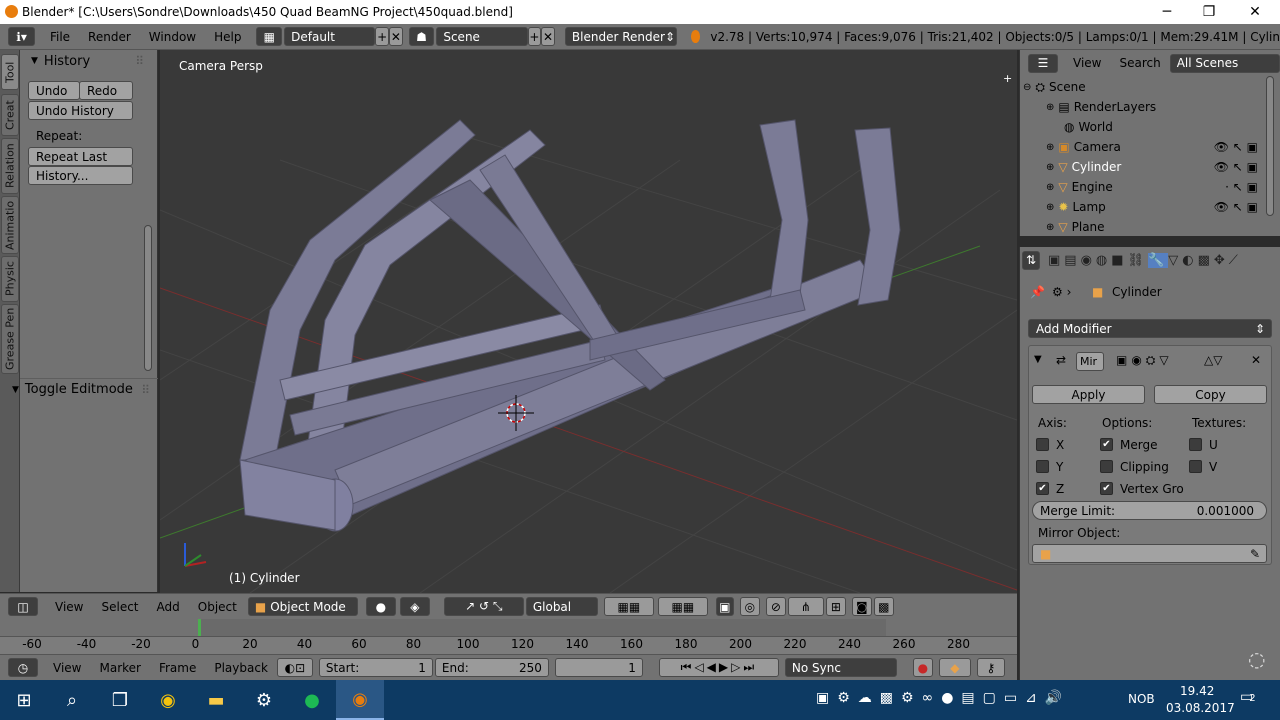  I want to click on proportional-icon: ◎, so click(749, 606).